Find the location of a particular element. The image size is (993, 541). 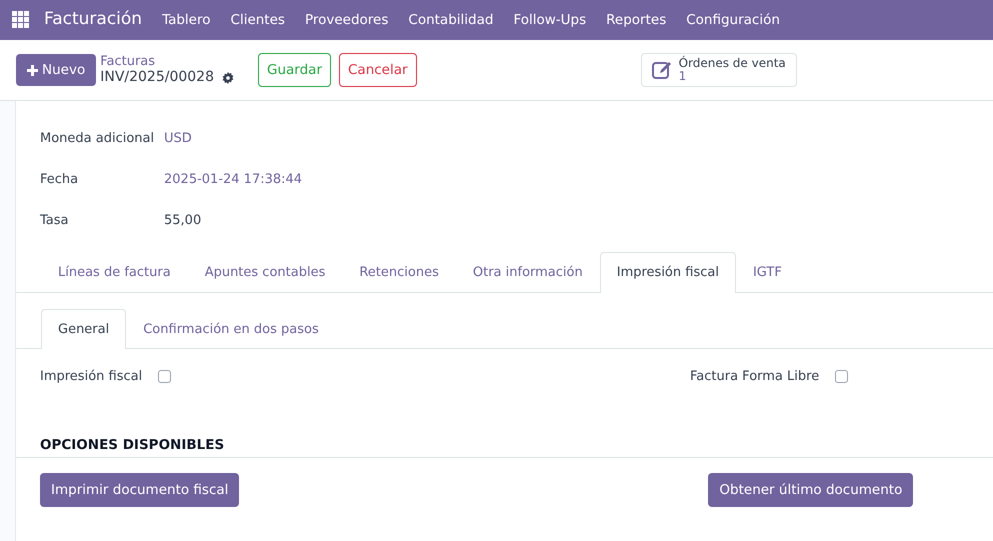

save-button: Guardar is located at coordinates (294, 70).